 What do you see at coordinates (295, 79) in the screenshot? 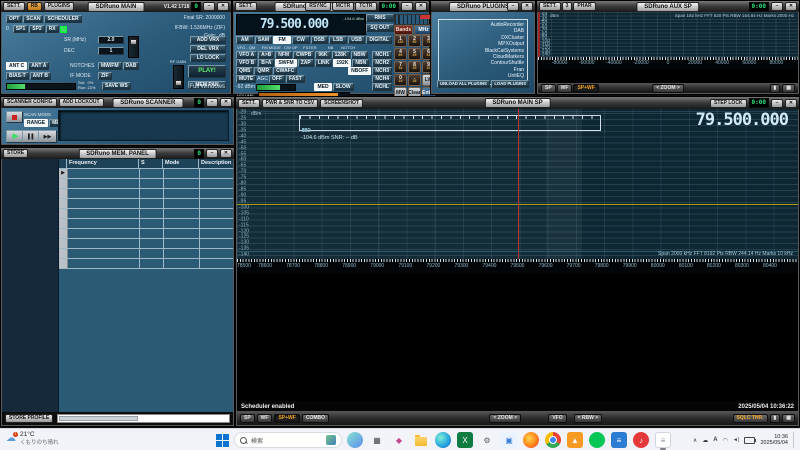
I see `rx-grid-button: FAST` at bounding box center [295, 79].